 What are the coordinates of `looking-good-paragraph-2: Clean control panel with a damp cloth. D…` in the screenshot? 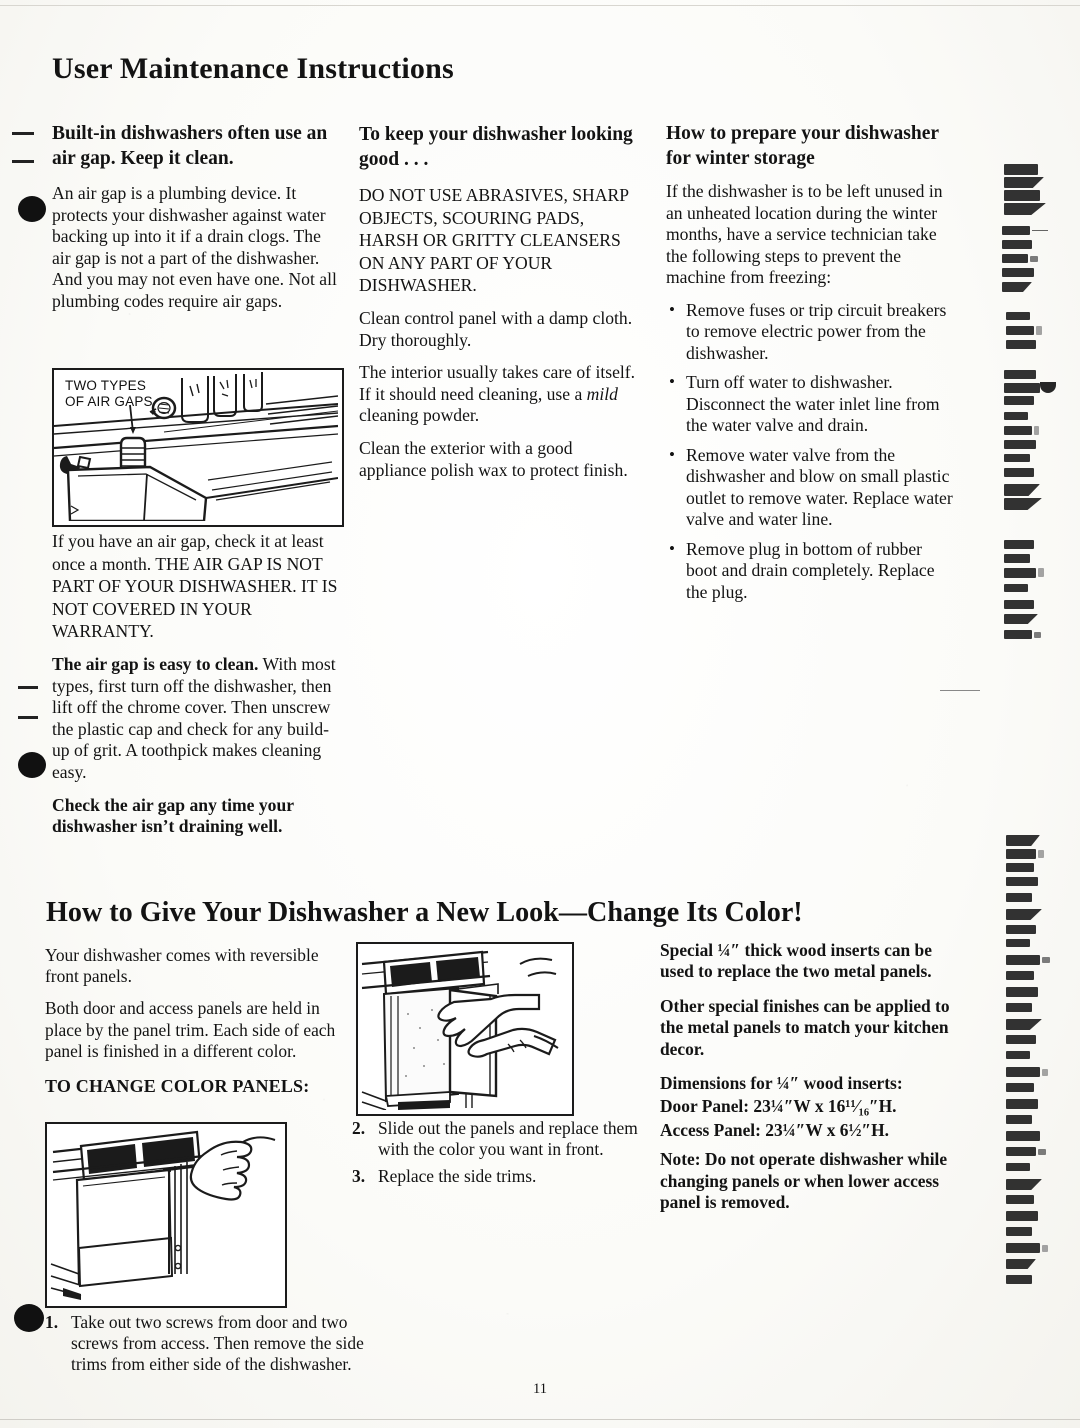 It's located at (496, 328).